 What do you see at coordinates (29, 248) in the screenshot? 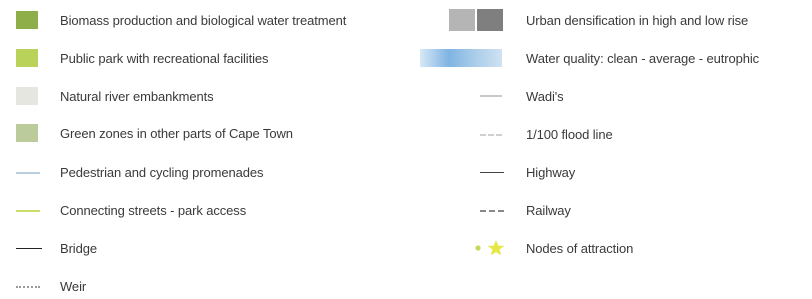
I see `bridge-line-swatch` at bounding box center [29, 248].